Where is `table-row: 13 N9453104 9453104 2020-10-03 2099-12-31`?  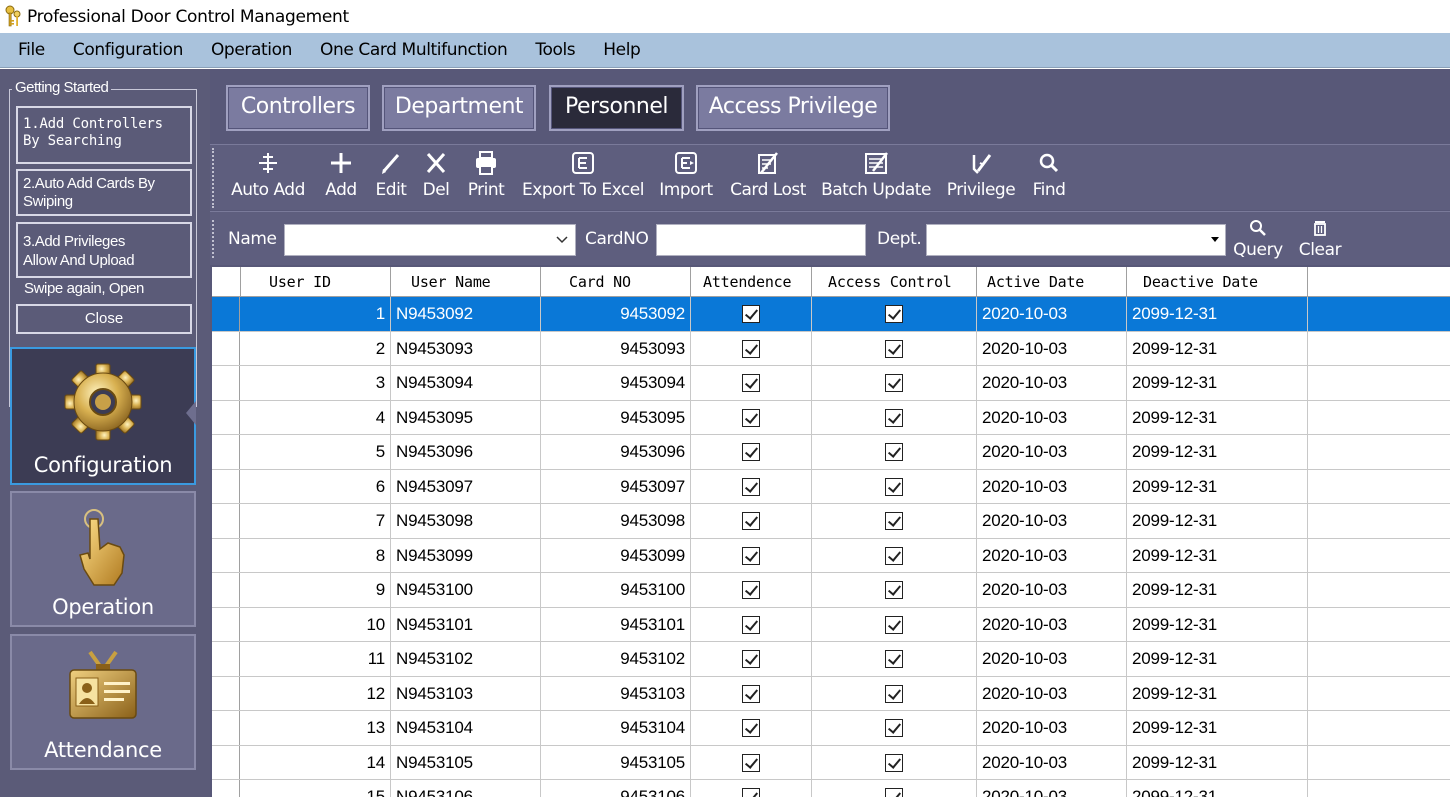 table-row: 13 N9453104 9453104 2020-10-03 2099-12-31 is located at coordinates (831, 728).